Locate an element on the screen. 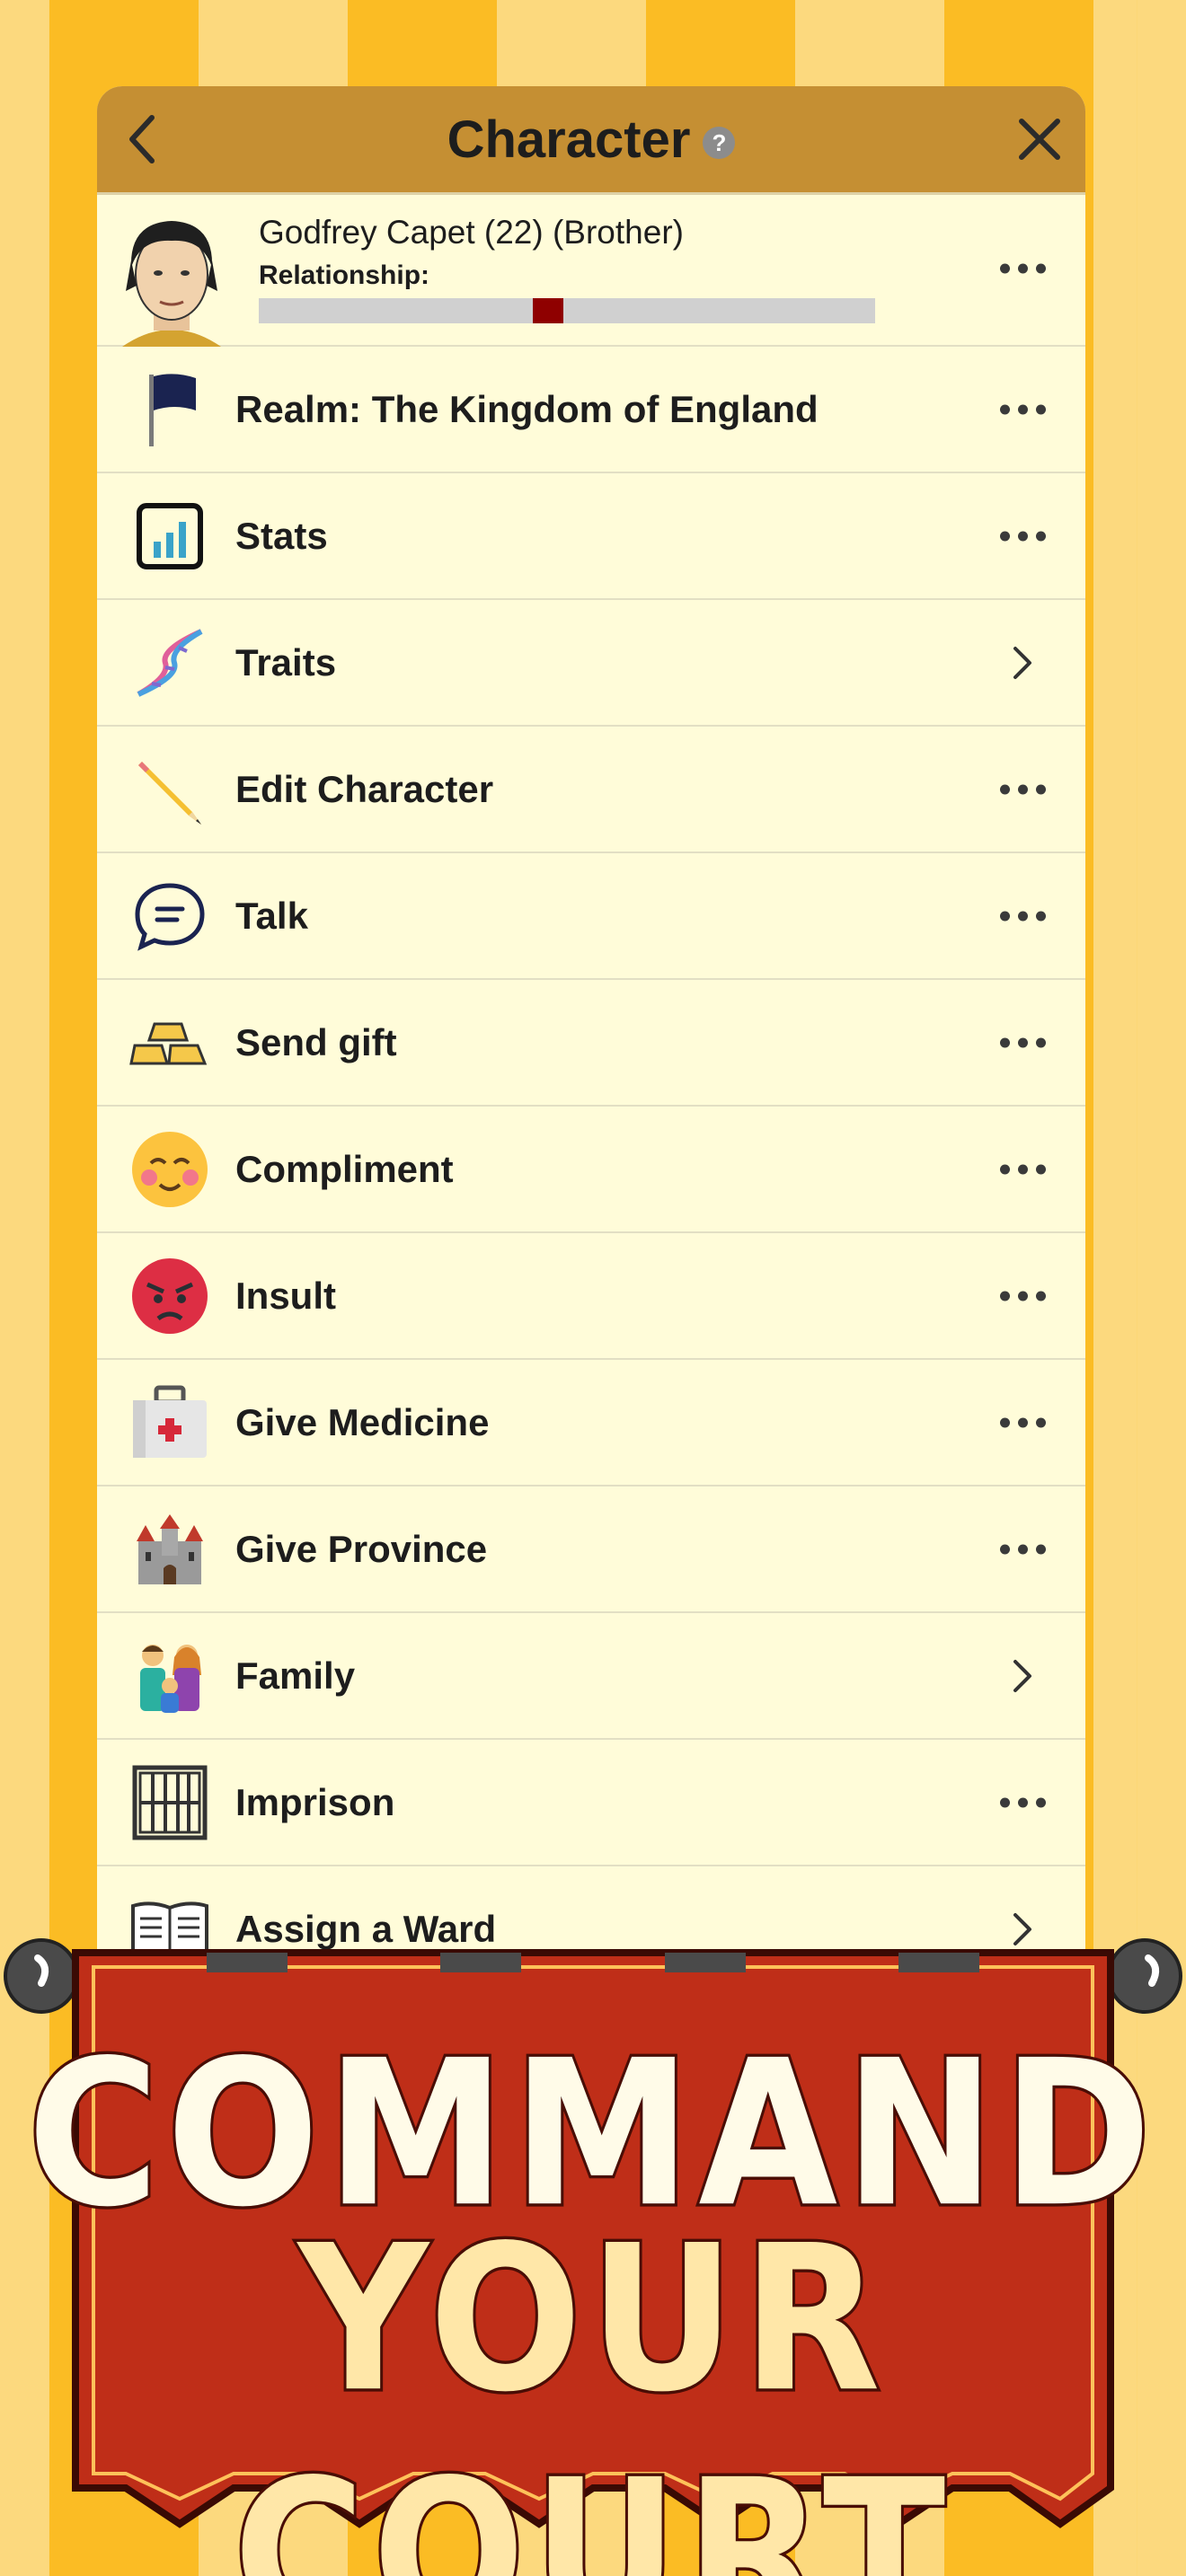 The image size is (1186, 2576). menu-item-give-medicine: Give Medicine is located at coordinates (591, 1423).